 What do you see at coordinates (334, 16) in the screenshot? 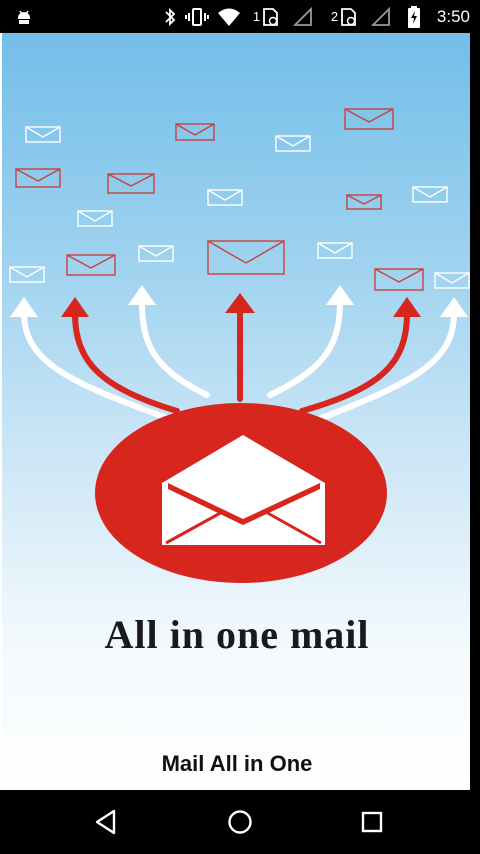
I see `sim-2-label: 2` at bounding box center [334, 16].